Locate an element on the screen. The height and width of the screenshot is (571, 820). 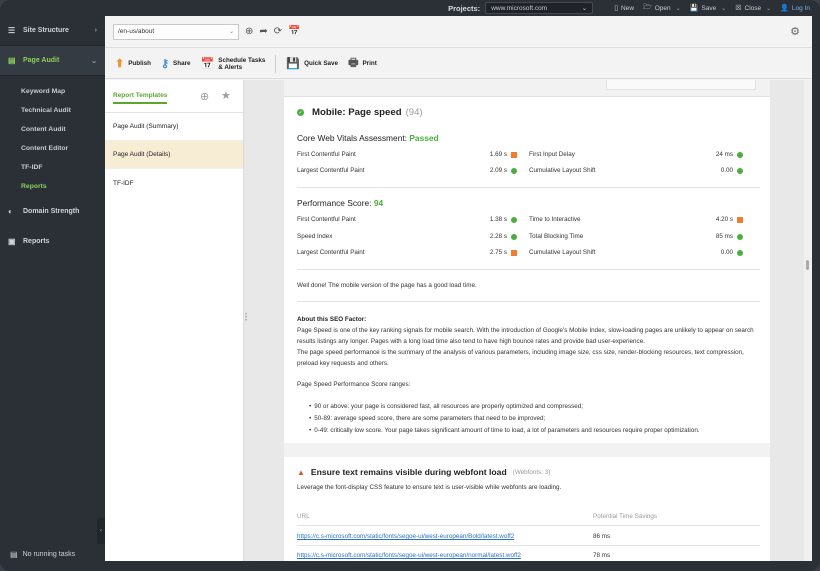
save-icon: 💾 is located at coordinates (694, 8).